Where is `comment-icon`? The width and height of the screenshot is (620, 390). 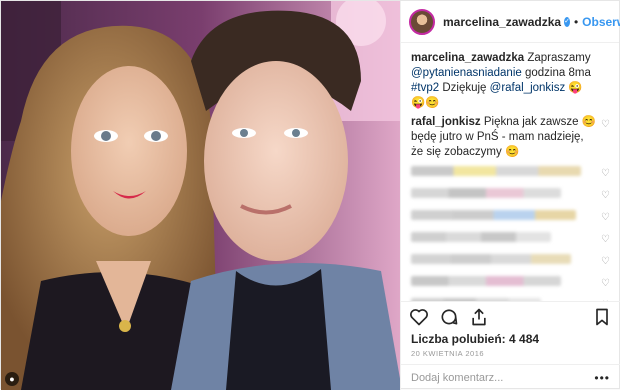 comment-icon is located at coordinates (449, 317).